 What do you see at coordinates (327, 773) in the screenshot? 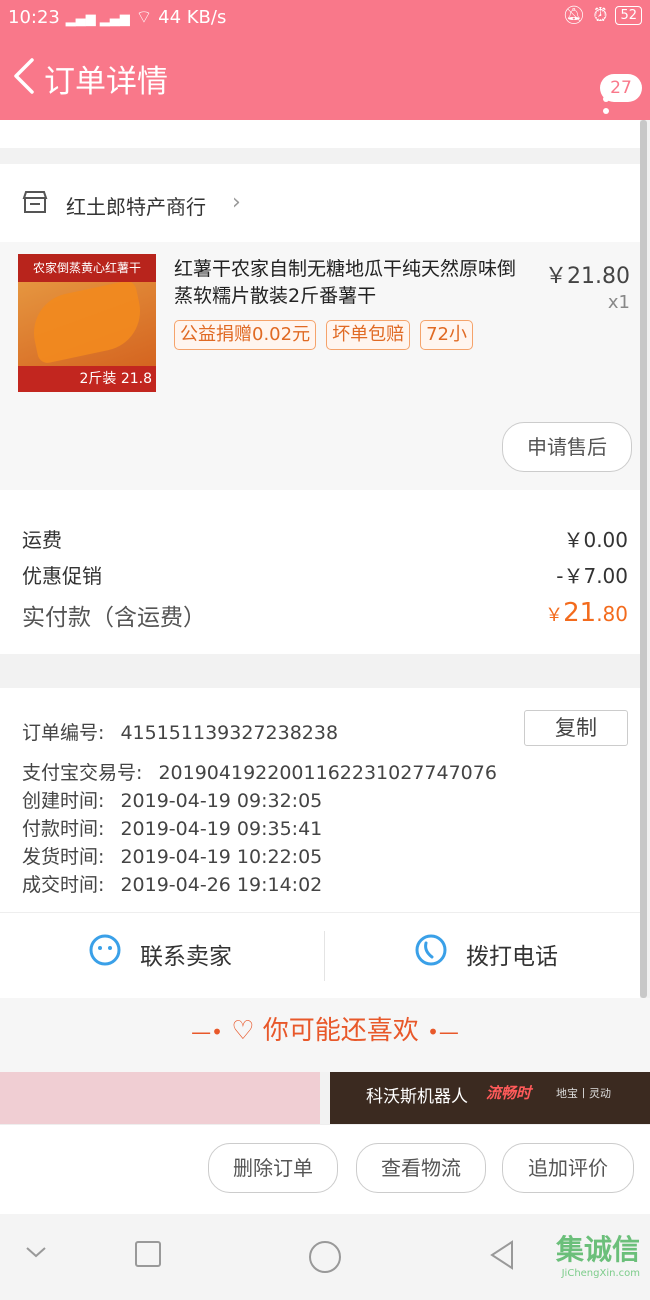
I see `info-value: 2019041922001162231027747076` at bounding box center [327, 773].